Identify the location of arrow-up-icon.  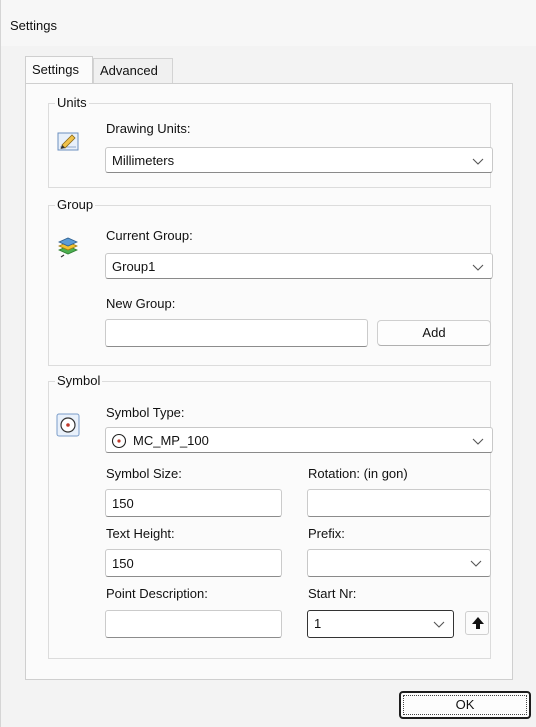
(478, 624).